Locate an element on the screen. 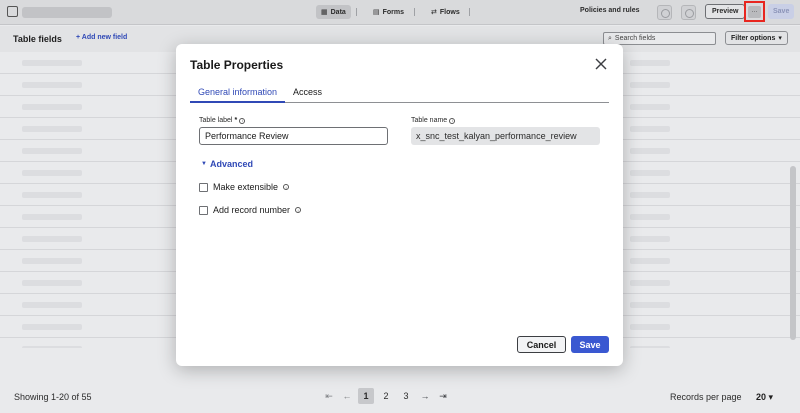 The image size is (800, 413). add-record-number-checkbox is located at coordinates (203, 210).